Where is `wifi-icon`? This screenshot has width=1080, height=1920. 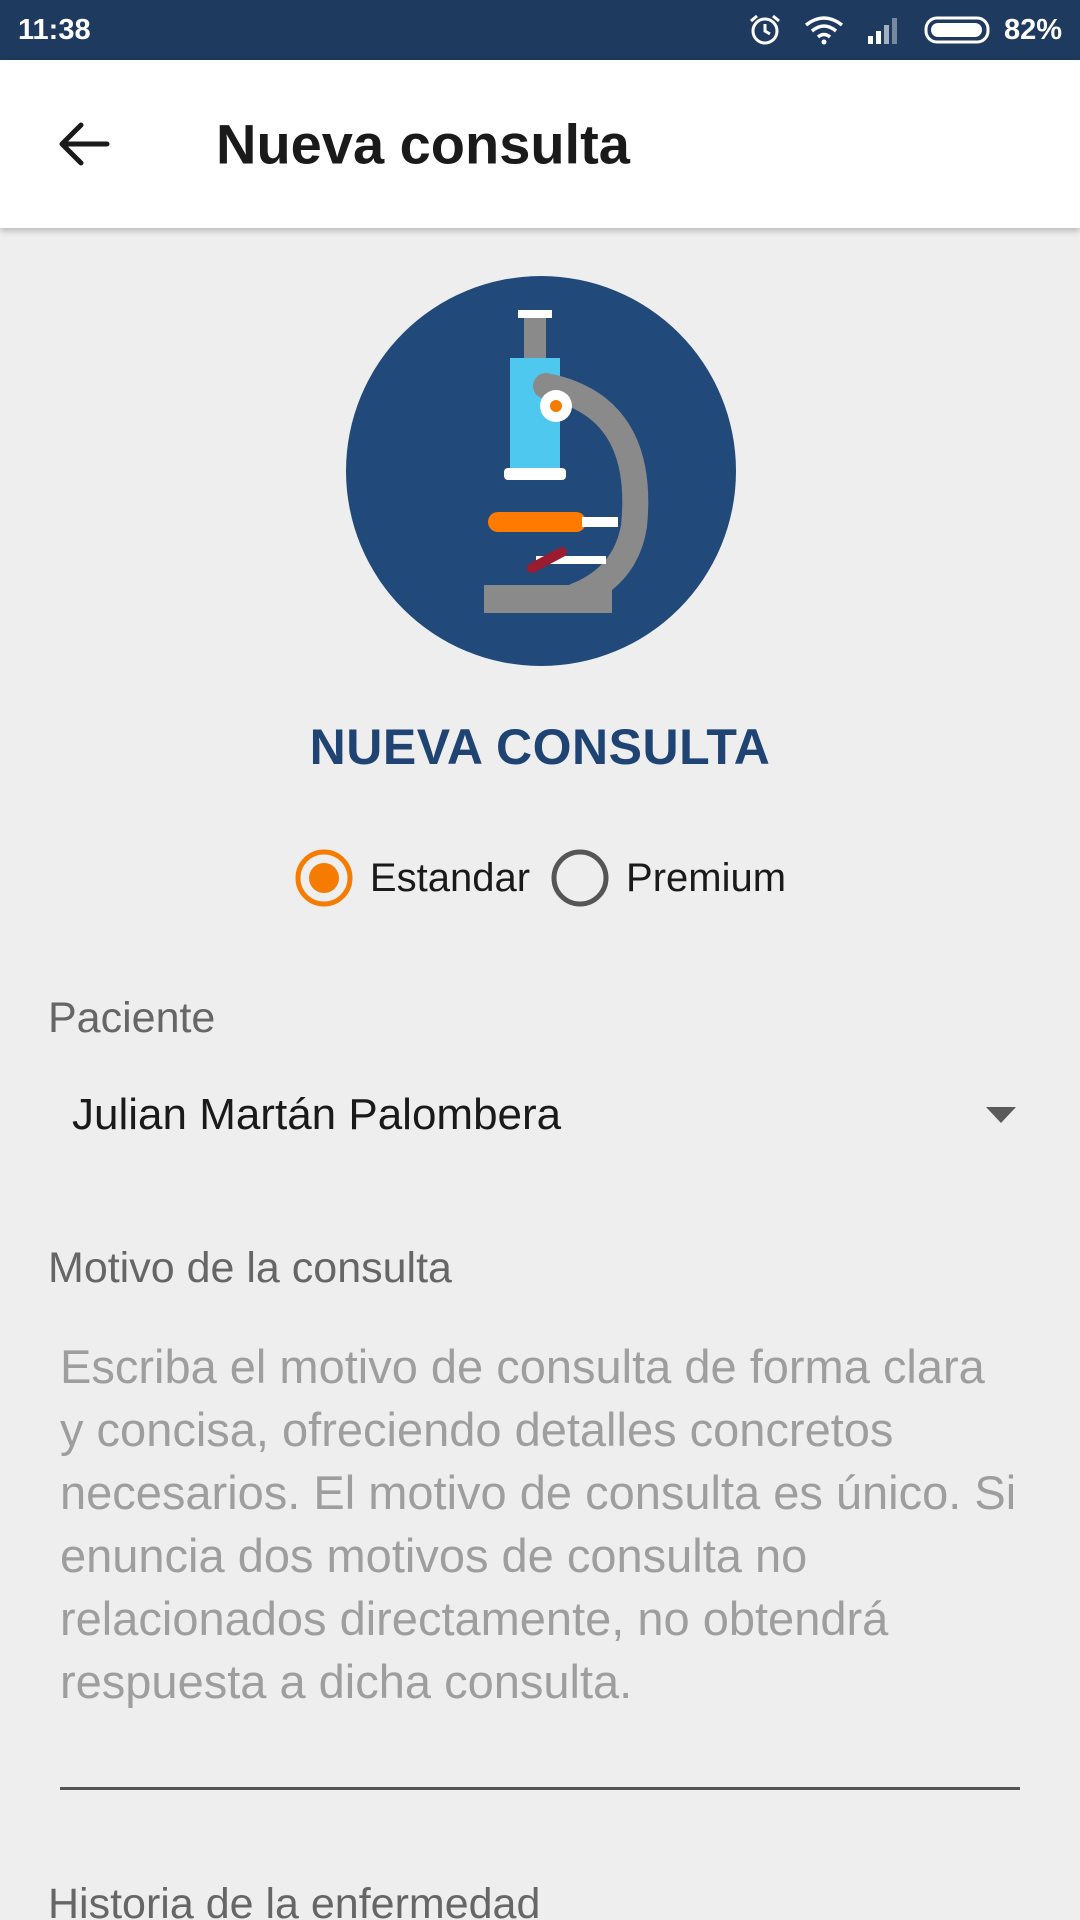 wifi-icon is located at coordinates (824, 30).